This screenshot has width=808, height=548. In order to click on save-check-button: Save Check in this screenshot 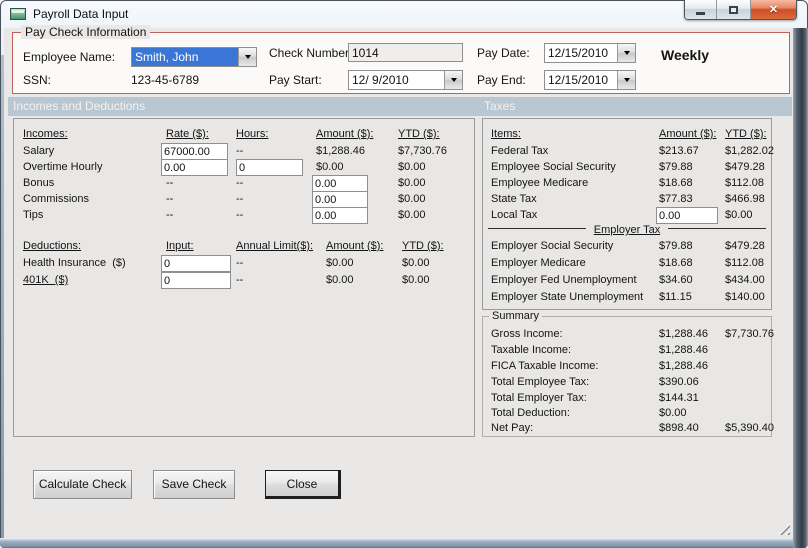, I will do `click(194, 484)`.